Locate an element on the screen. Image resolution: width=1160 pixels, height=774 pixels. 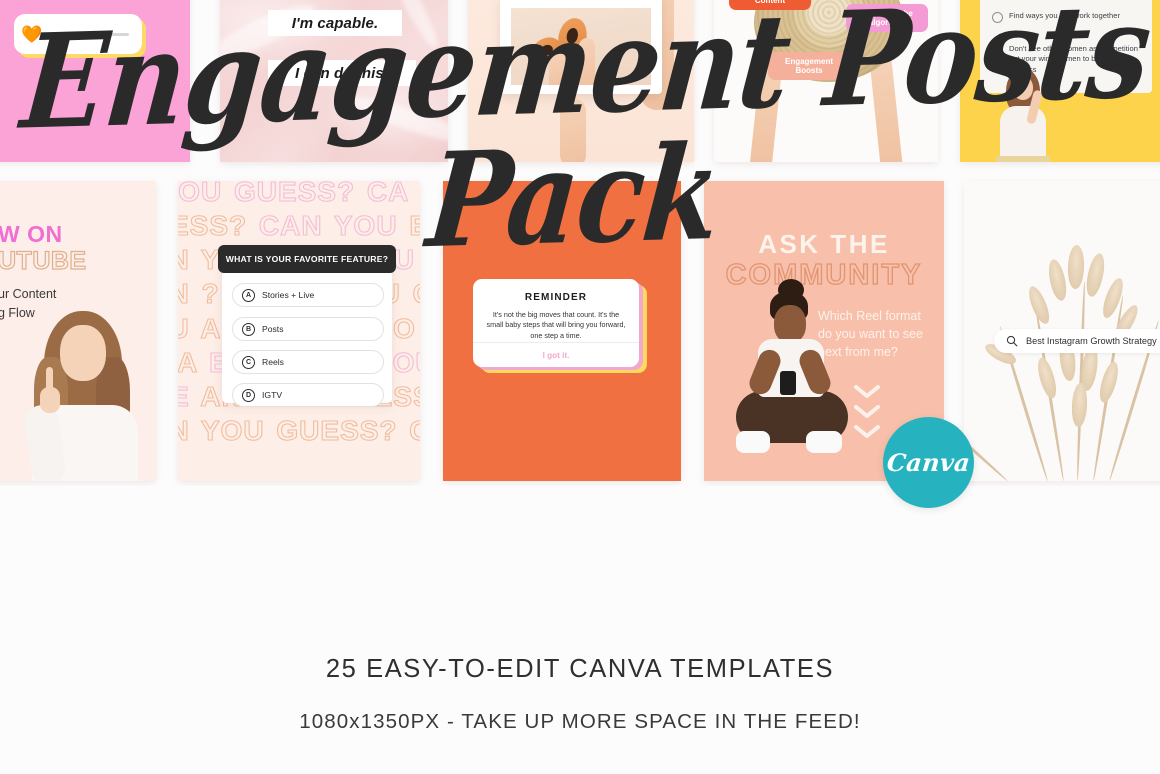
youtube-subtext-line1: ur Content is located at coordinates (28, 294).